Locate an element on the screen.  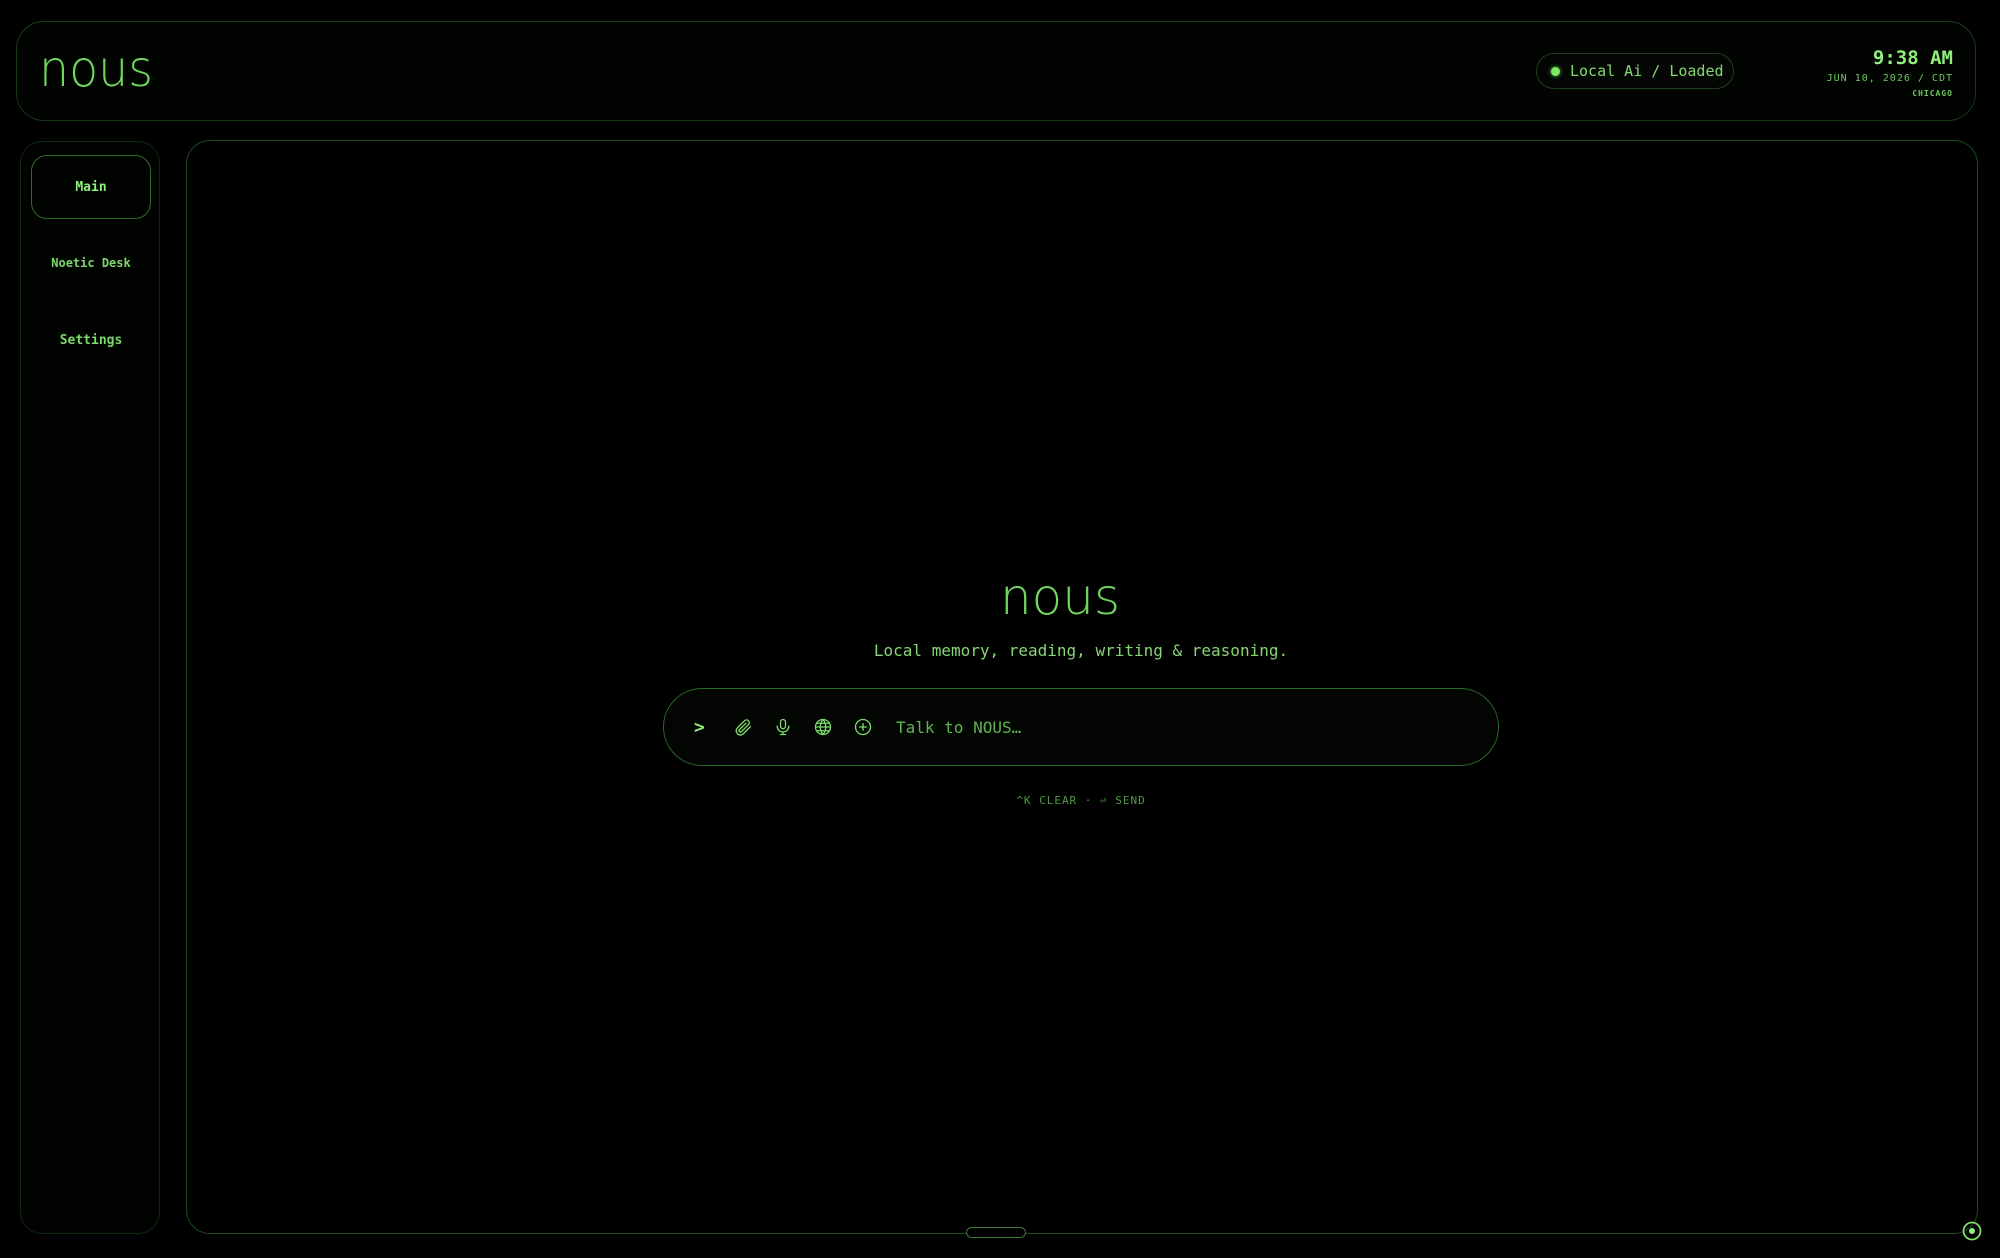
status-dot-icon is located at coordinates (1555, 71).